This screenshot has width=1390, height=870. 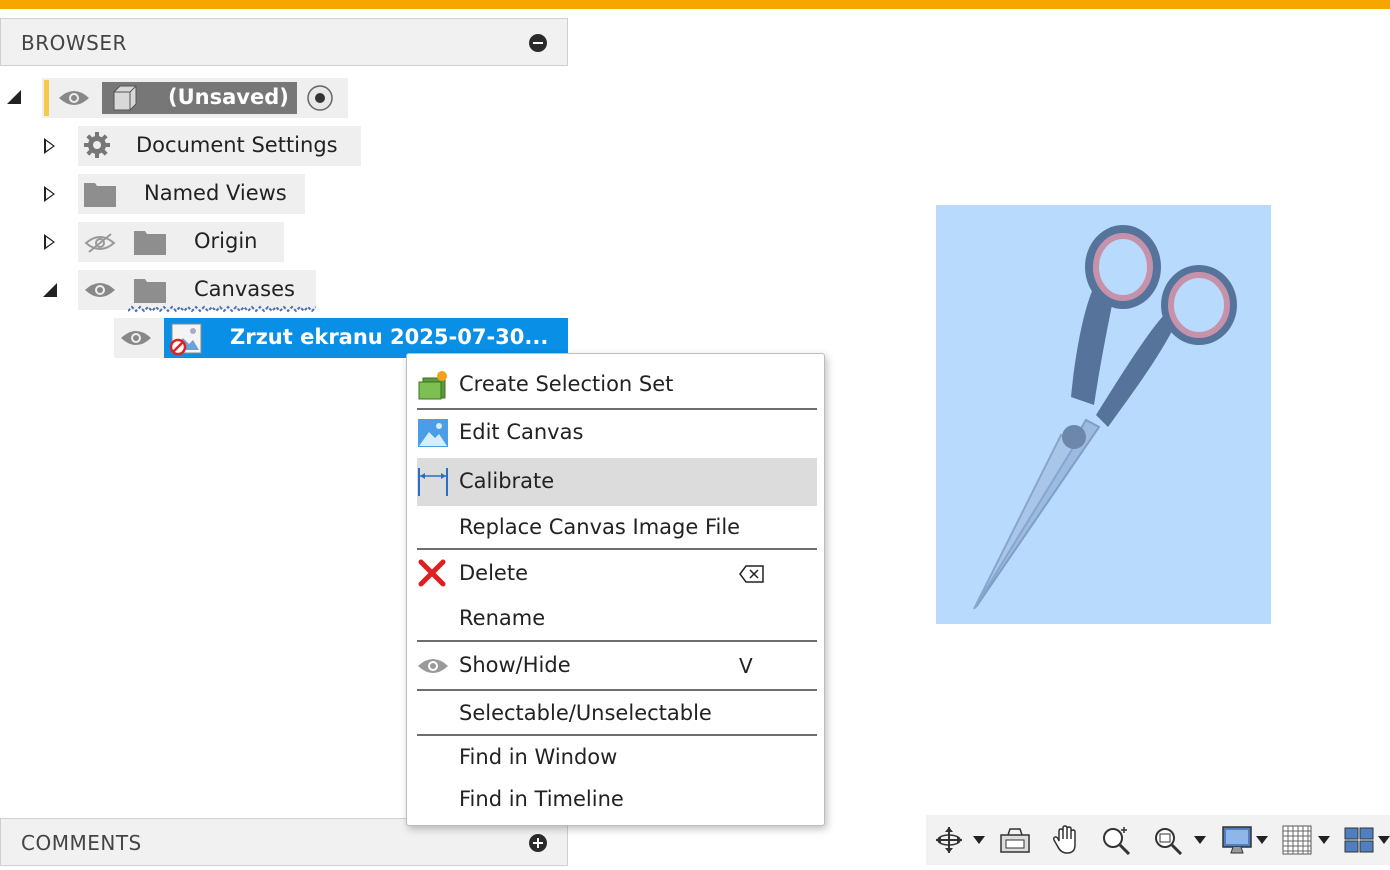 What do you see at coordinates (1169, 840) in the screenshot?
I see `fit-zoom-icon` at bounding box center [1169, 840].